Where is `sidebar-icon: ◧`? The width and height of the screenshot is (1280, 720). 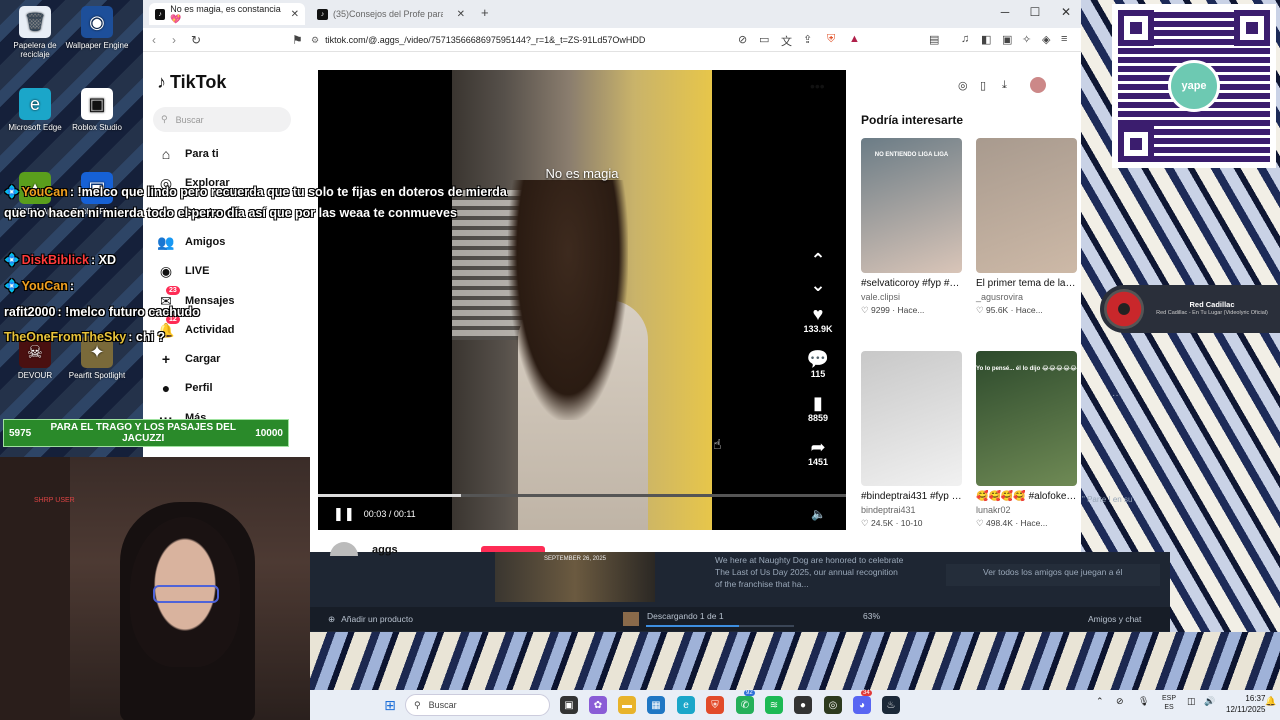 sidebar-icon: ◧ is located at coordinates (986, 39).